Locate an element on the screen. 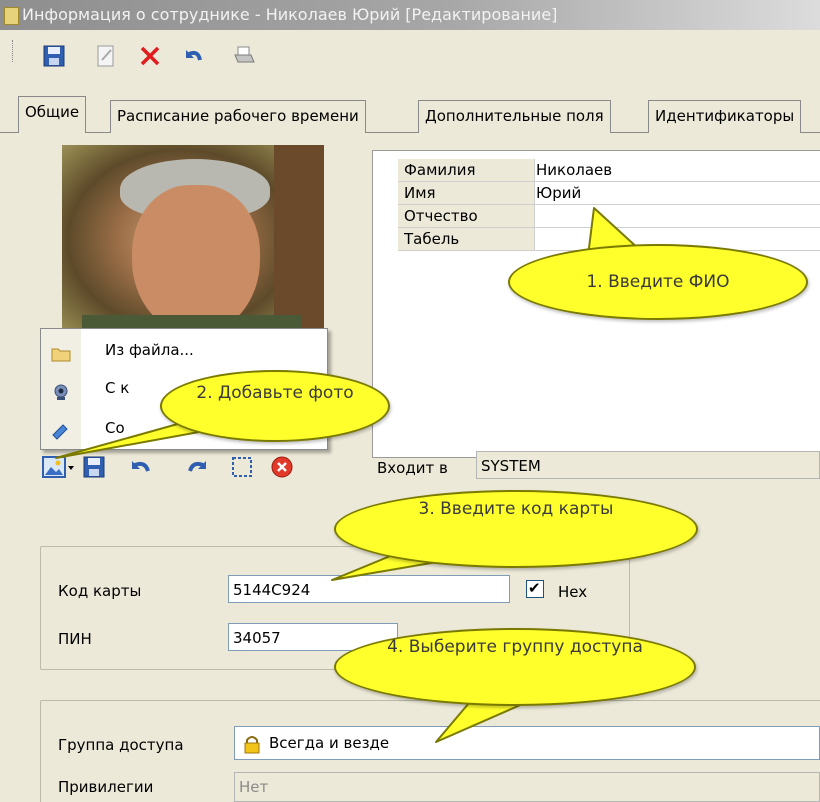 This screenshot has height=802, width=820. grid-label: Имя is located at coordinates (466, 193).